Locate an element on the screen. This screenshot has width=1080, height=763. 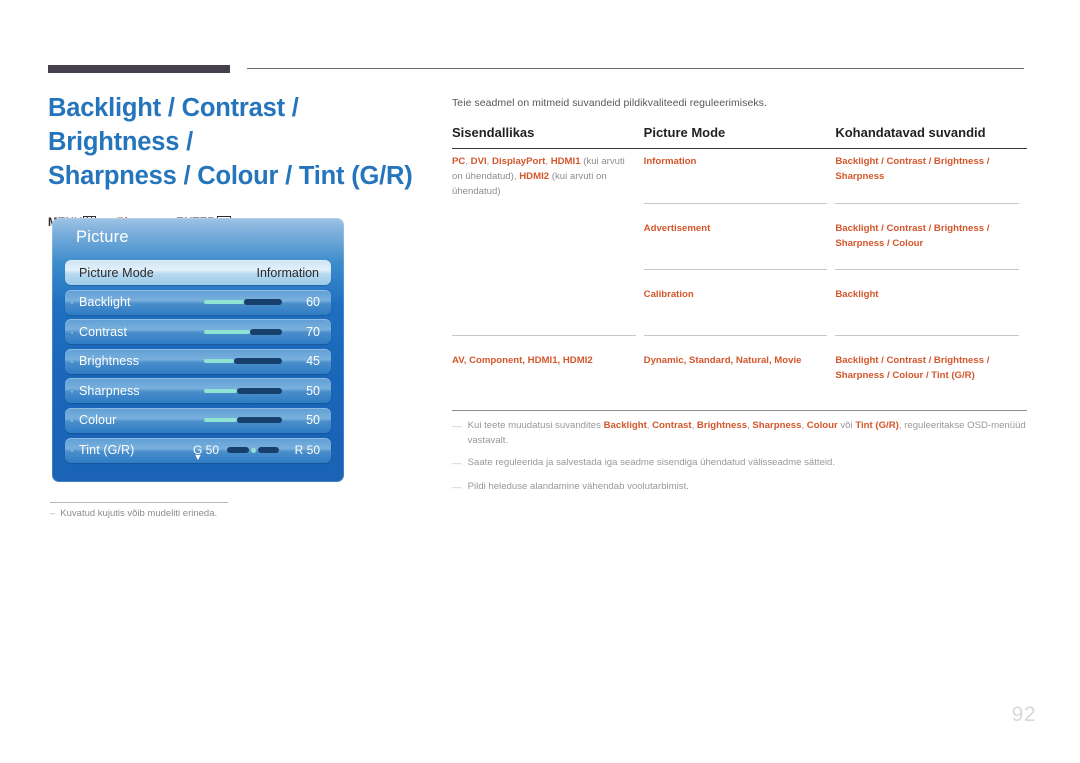
osd-row-picture-mode: Picture Mode Information is located at coordinates (198, 272).